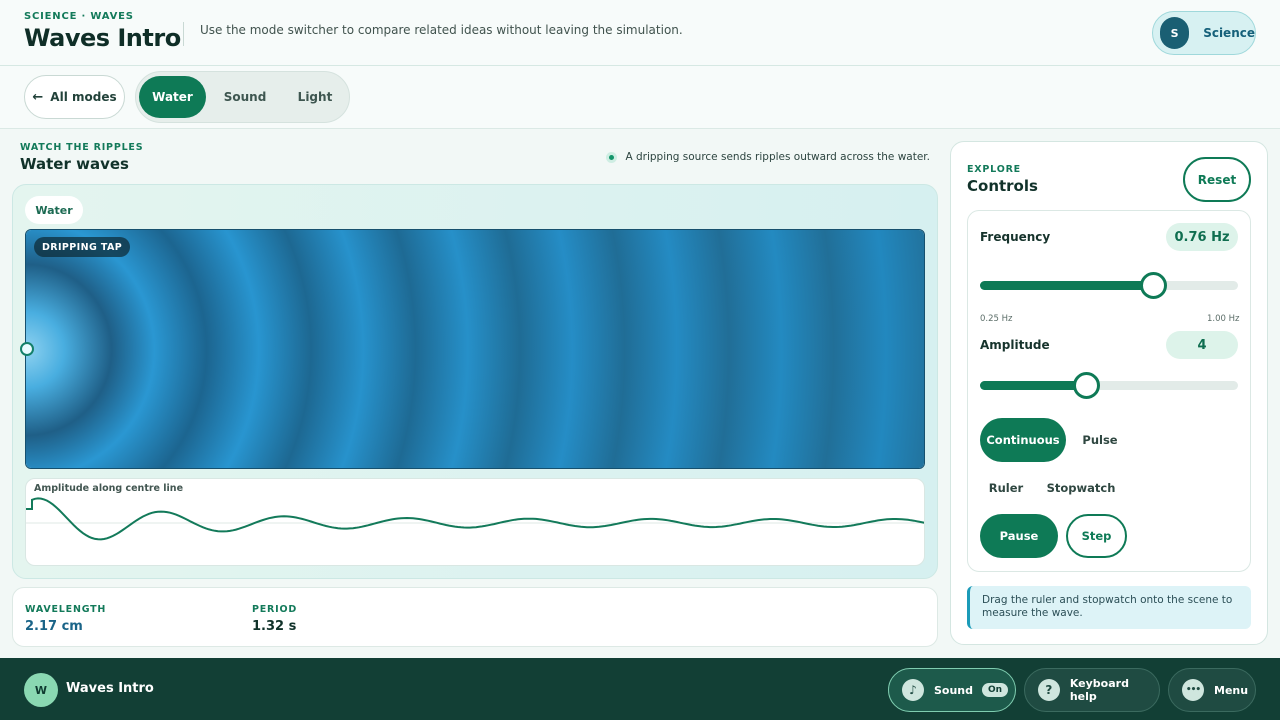 Image resolution: width=1280 pixels, height=720 pixels. I want to click on mode-bar: ← All modes Water Sound Light, so click(640, 97).